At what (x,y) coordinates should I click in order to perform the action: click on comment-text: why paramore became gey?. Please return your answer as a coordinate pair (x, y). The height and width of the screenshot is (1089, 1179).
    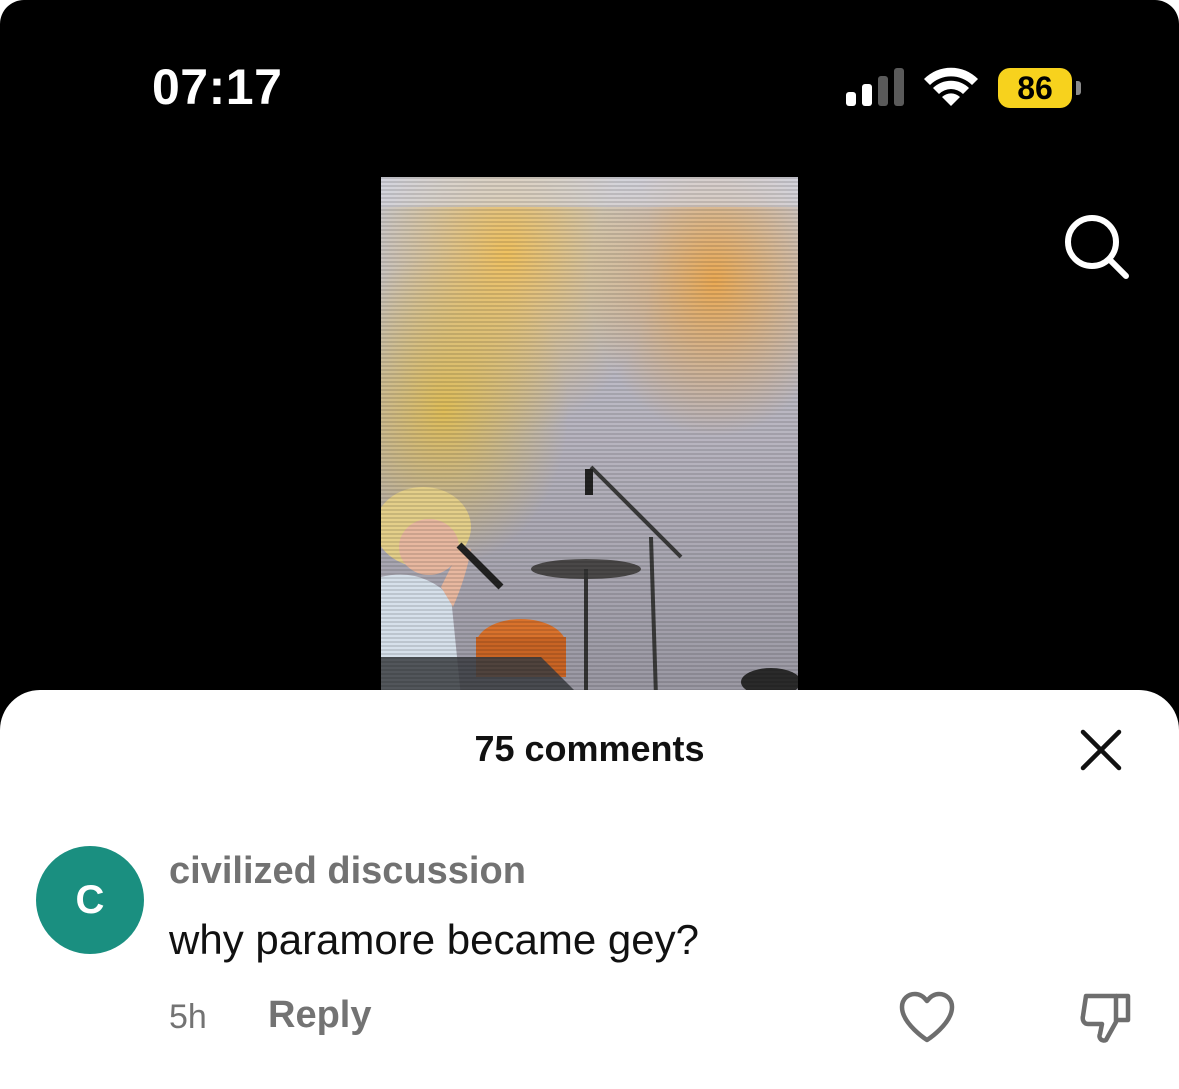
    Looking at the image, I should click on (434, 939).